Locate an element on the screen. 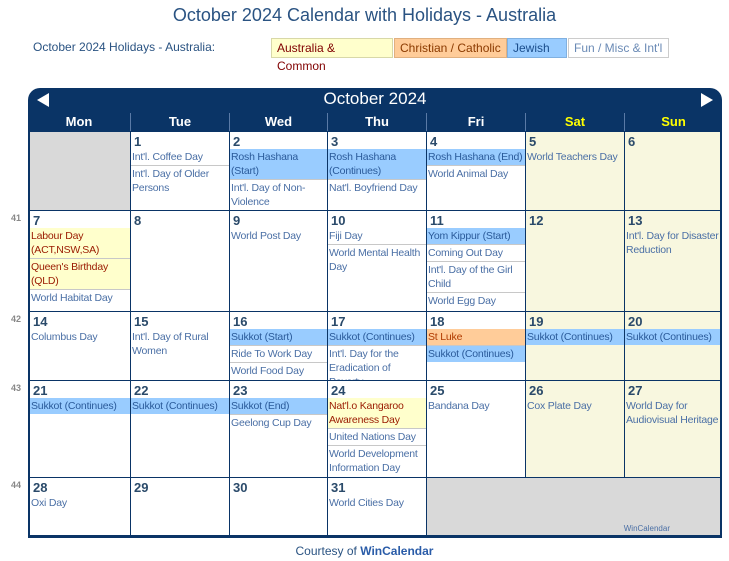  holiday-event: World Animal Day is located at coordinates (476, 174).